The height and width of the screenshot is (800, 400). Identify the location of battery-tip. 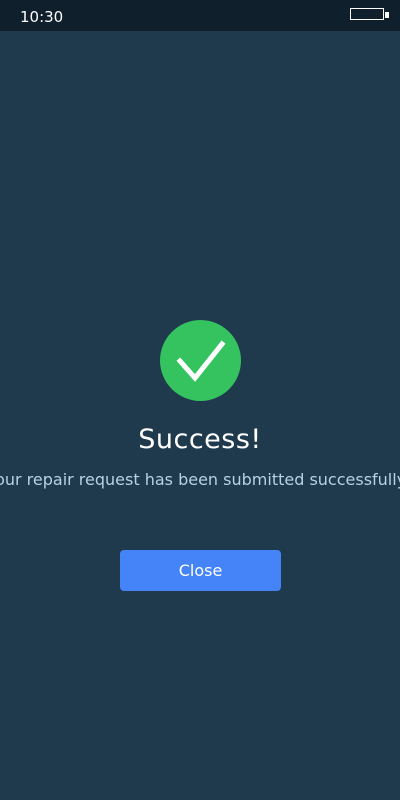
(387, 15).